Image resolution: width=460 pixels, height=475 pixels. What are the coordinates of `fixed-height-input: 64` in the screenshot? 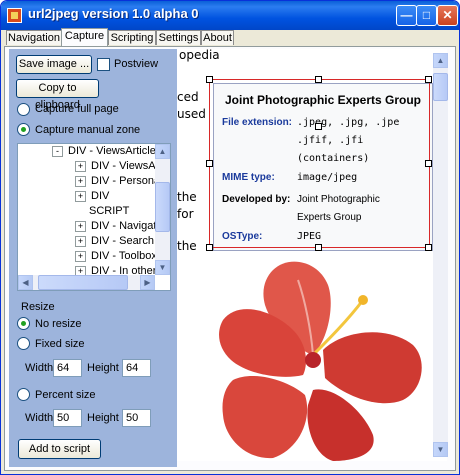 It's located at (136, 368).